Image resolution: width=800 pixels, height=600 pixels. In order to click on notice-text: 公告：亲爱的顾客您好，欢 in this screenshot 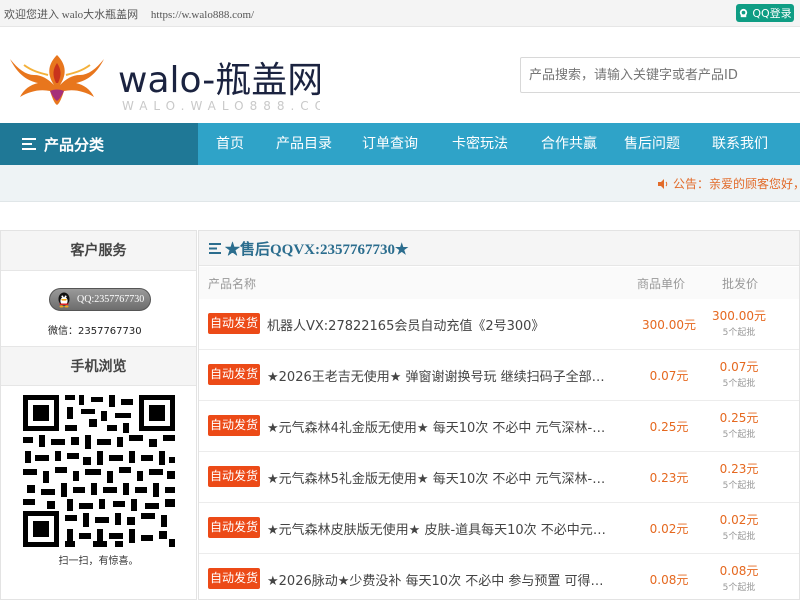, I will do `click(728, 183)`.